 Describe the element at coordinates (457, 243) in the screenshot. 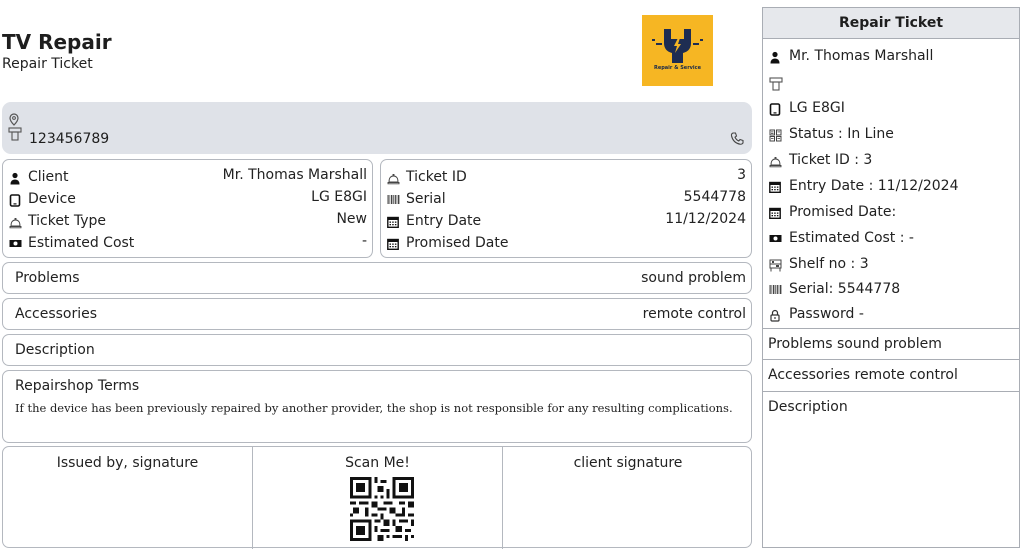

I see `promised-date-label: Promised Date` at that location.